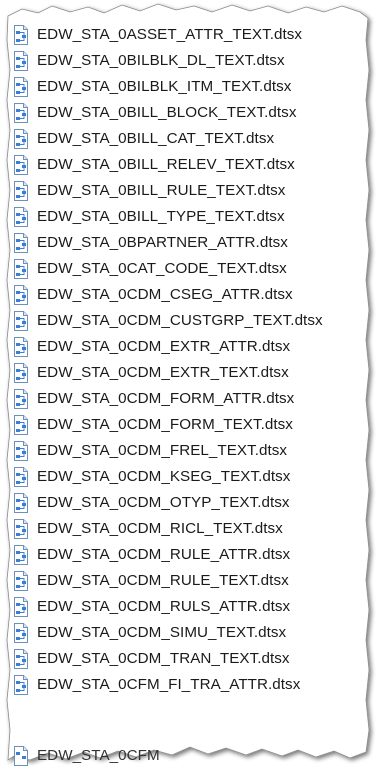  Describe the element at coordinates (156, 138) in the screenshot. I see `file-name: EDW_STA_0BILL_CAT_TEXT.dtsx` at that location.